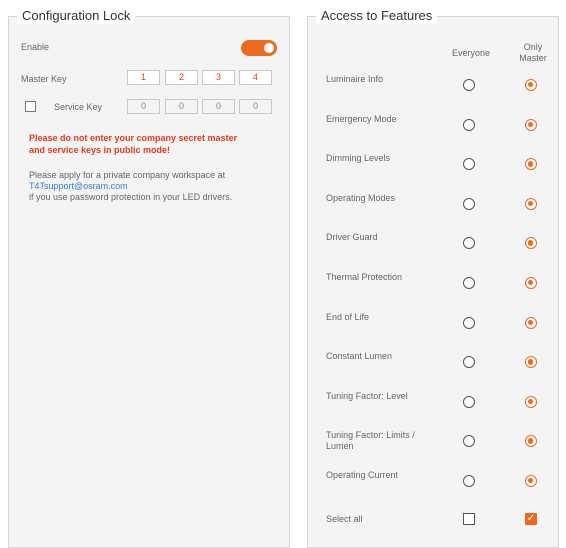  What do you see at coordinates (361, 118) in the screenshot?
I see `feature-label: Emergency Mode` at bounding box center [361, 118].